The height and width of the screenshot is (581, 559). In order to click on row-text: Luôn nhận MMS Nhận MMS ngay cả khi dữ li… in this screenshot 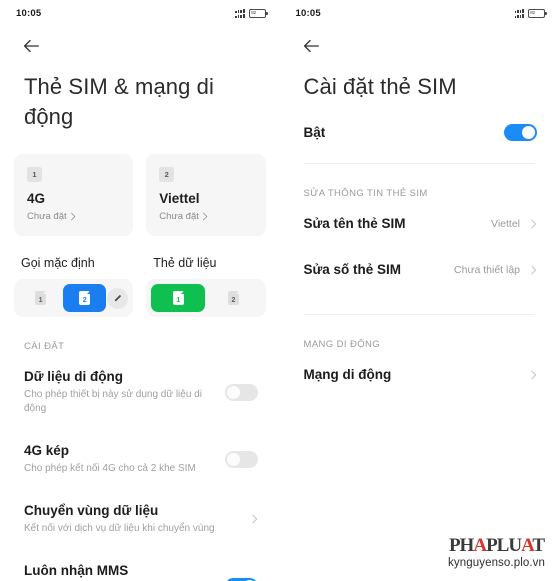, I will do `click(119, 571)`.